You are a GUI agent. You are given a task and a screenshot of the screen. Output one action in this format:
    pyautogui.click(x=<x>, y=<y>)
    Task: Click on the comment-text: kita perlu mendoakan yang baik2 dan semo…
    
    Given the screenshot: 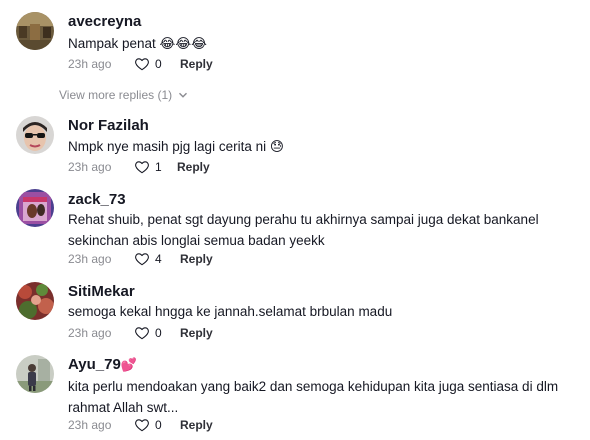 What is the action you would take?
    pyautogui.click(x=313, y=397)
    